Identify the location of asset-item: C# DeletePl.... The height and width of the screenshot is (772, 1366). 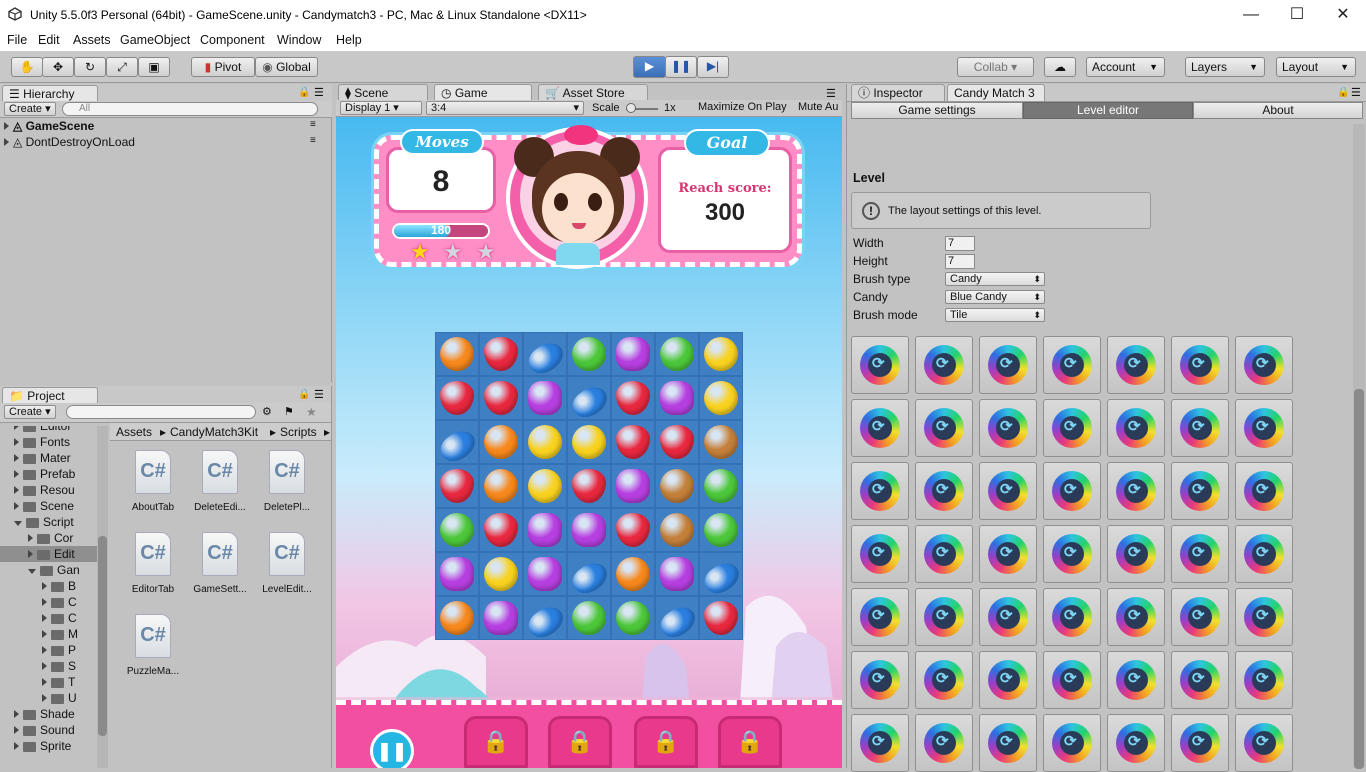
(287, 486).